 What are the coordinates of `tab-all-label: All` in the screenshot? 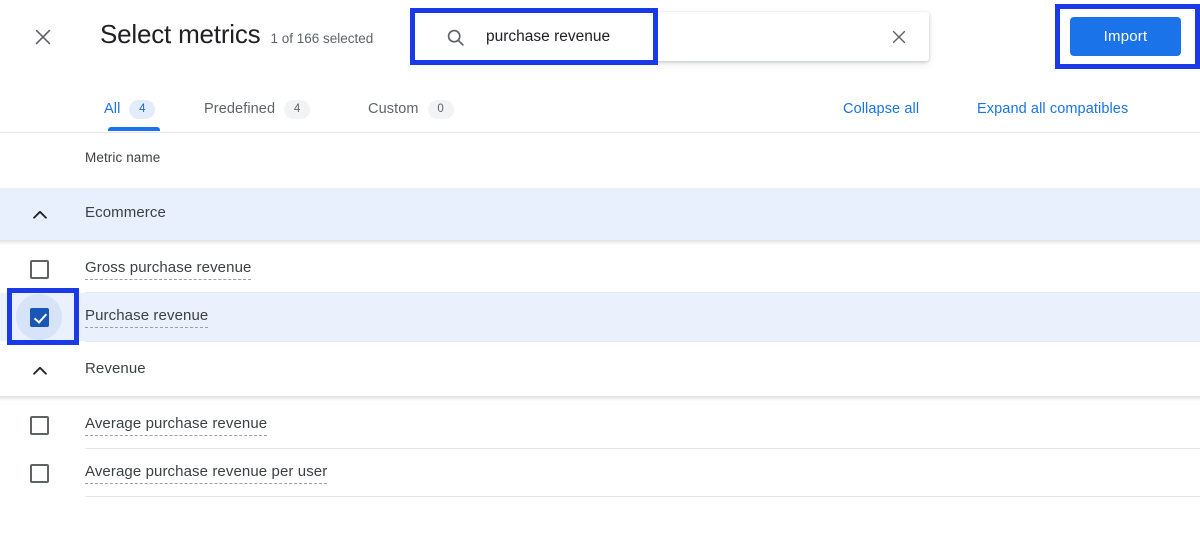 It's located at (112, 109).